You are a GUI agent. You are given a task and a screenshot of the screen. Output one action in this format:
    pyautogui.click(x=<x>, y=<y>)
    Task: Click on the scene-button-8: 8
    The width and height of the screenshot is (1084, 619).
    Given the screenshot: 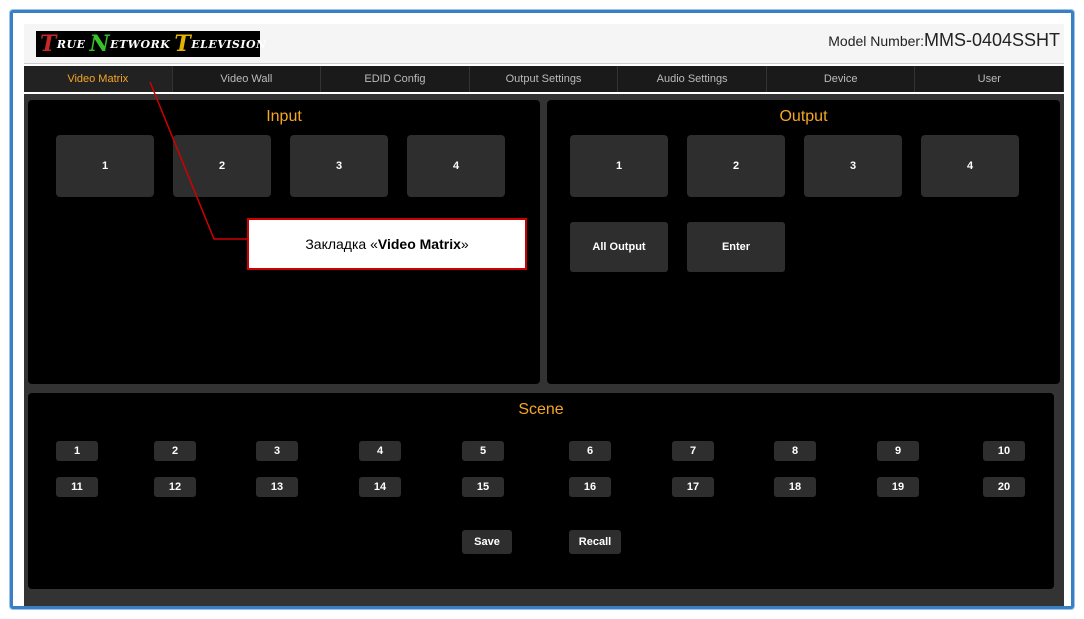 What is the action you would take?
    pyautogui.click(x=795, y=451)
    